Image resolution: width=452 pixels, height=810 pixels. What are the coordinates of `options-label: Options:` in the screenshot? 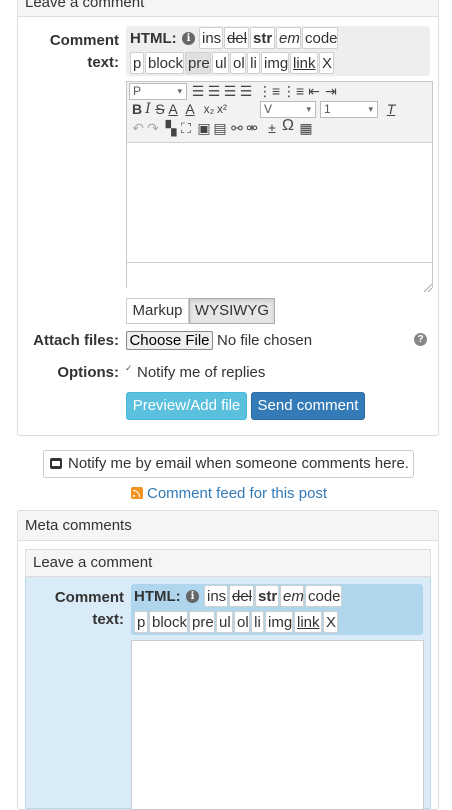 It's located at (88, 372).